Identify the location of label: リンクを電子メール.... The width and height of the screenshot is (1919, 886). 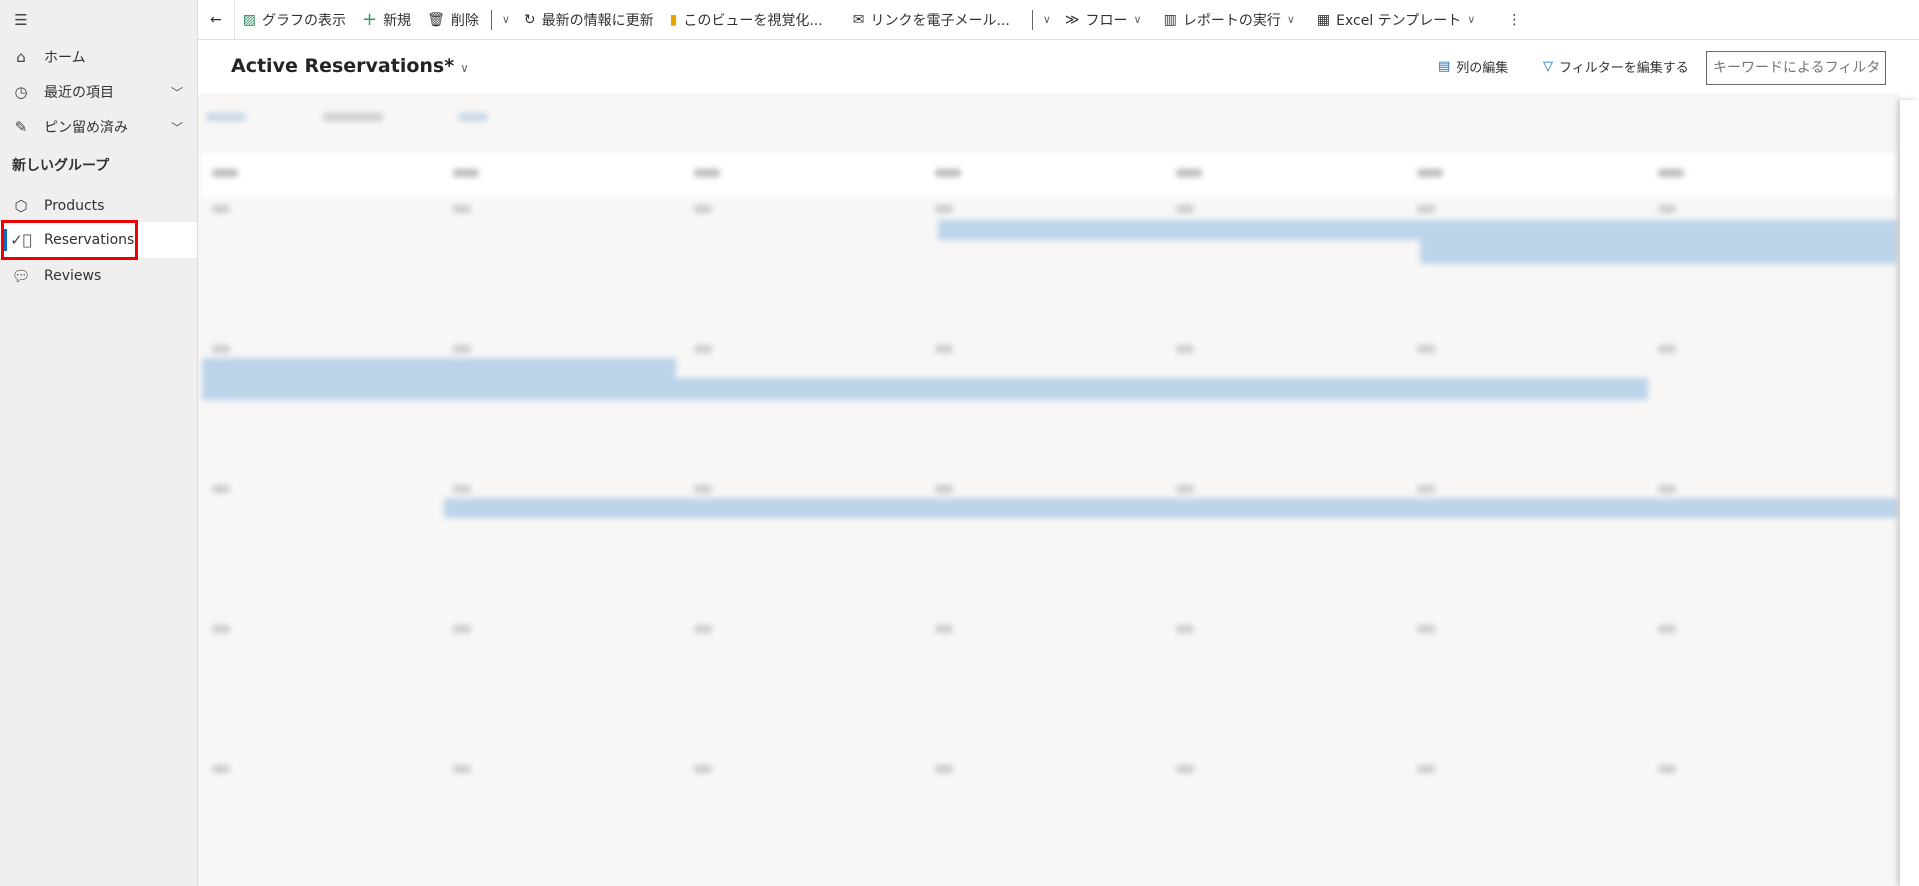
(940, 20).